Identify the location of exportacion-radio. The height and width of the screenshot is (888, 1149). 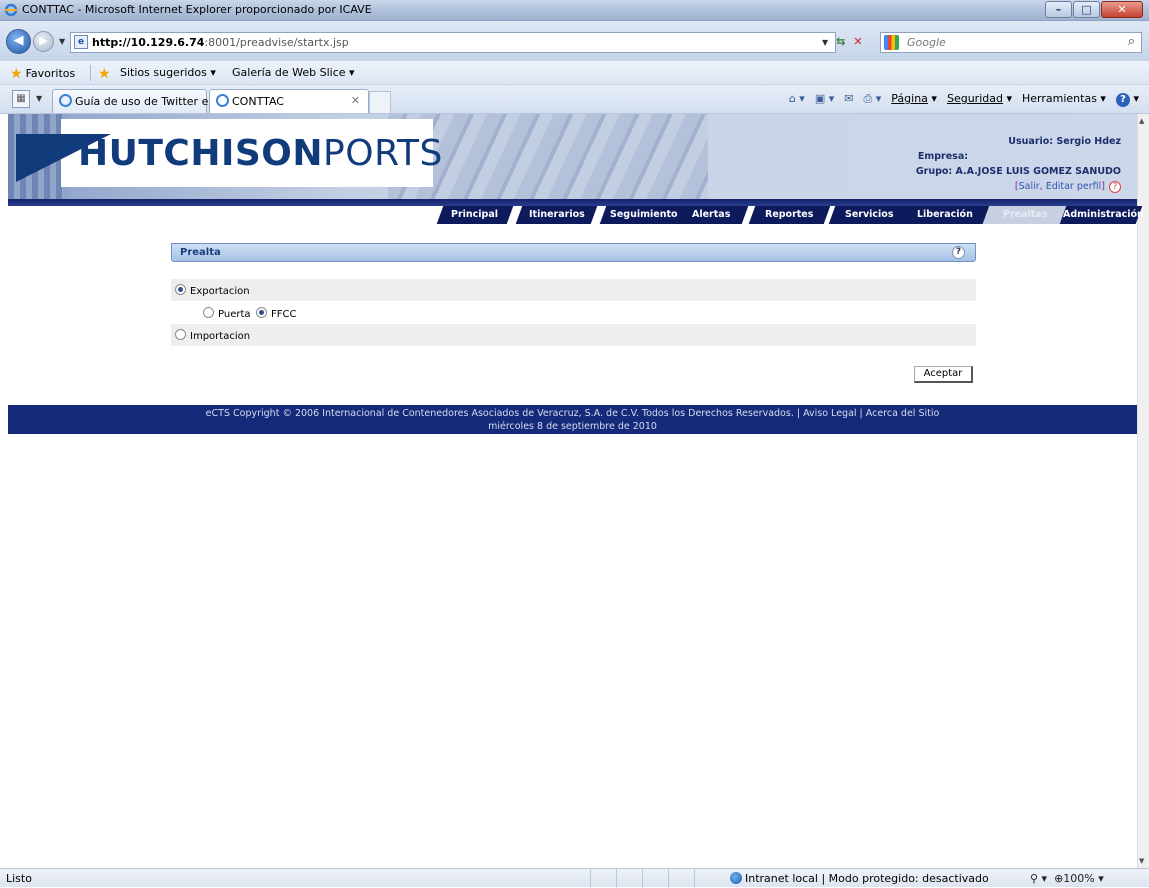
(180, 289).